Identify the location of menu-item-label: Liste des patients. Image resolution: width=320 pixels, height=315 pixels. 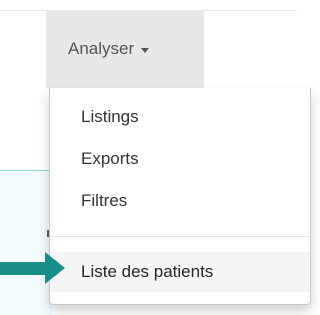
(147, 271).